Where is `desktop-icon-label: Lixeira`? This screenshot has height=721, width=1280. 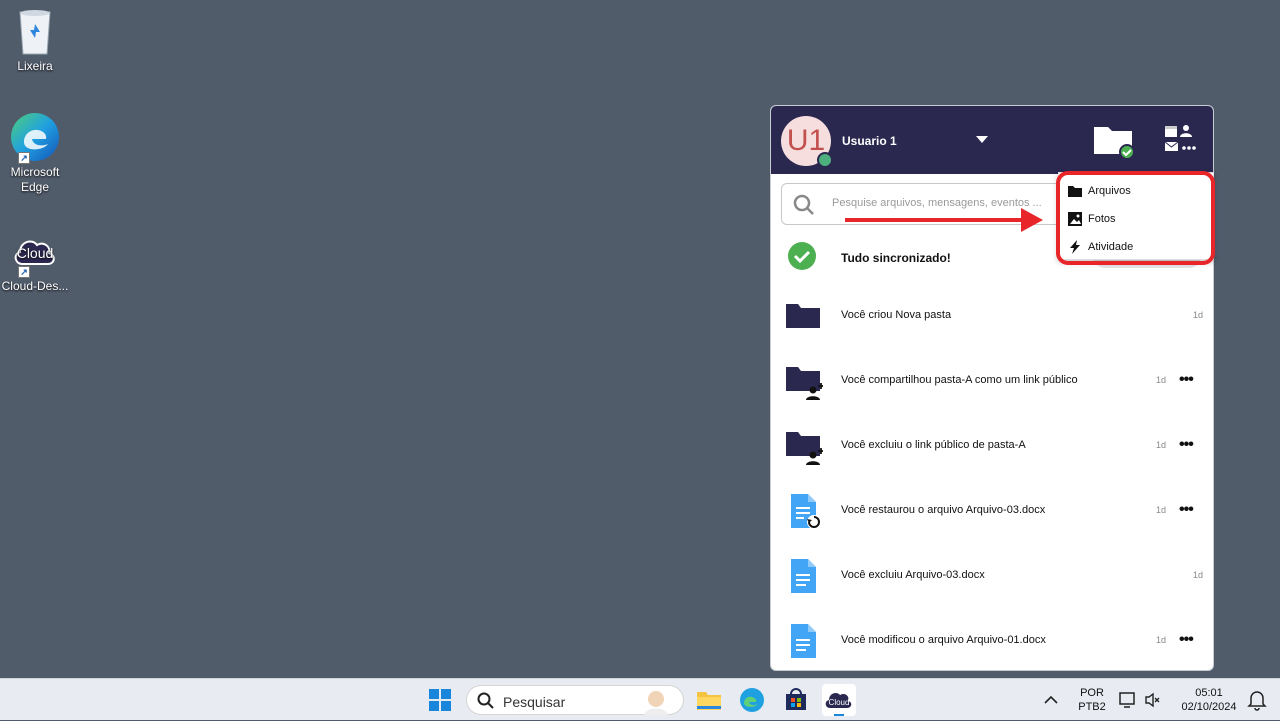
desktop-icon-label: Lixeira is located at coordinates (35, 66).